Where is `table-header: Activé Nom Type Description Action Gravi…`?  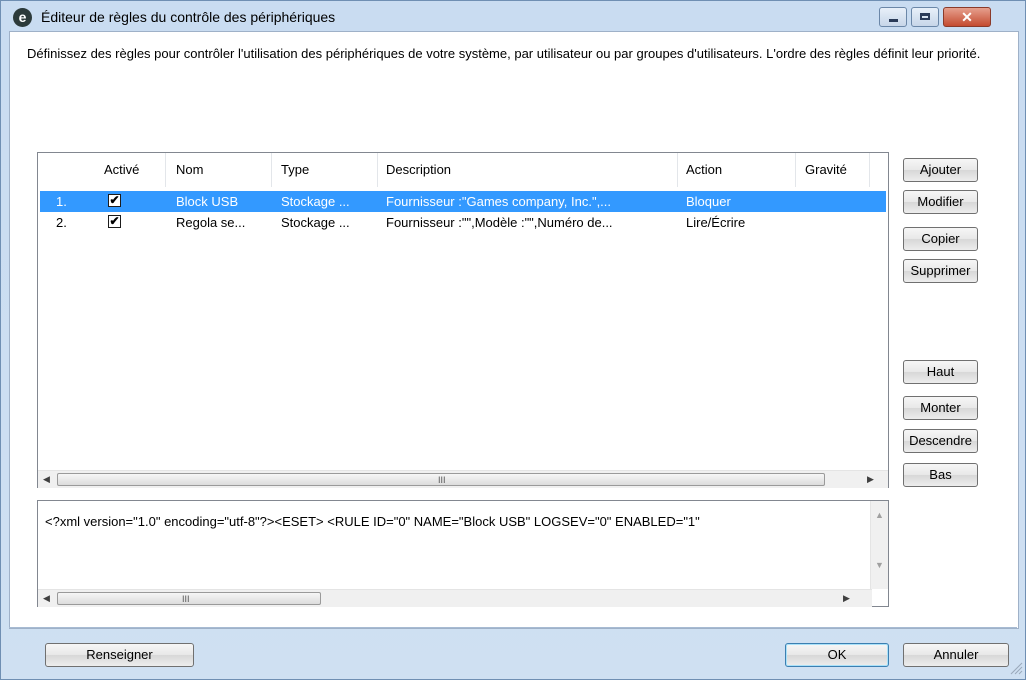 table-header: Activé Nom Type Description Action Gravi… is located at coordinates (463, 170).